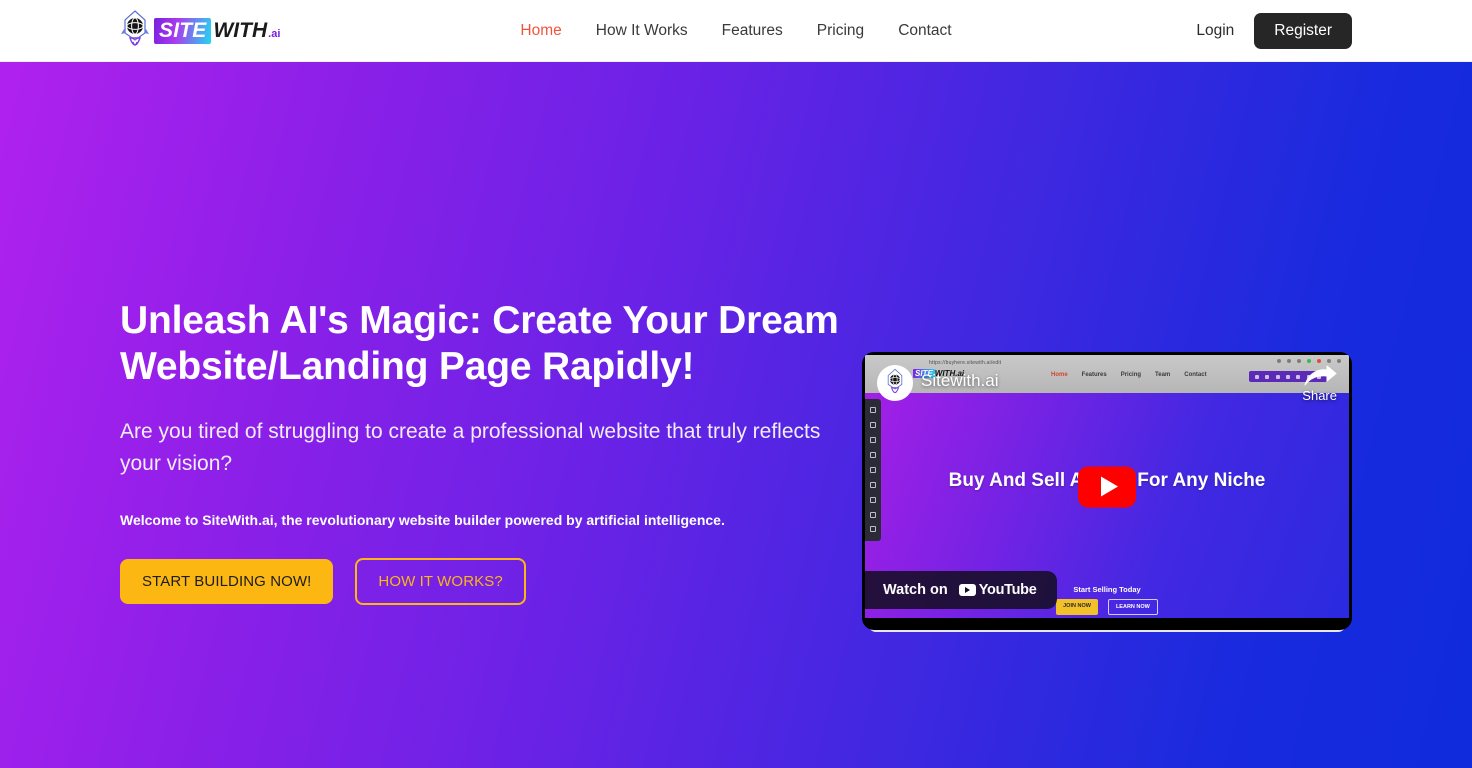  Describe the element at coordinates (924, 31) in the screenshot. I see `nav-item-contact: Contact` at that location.